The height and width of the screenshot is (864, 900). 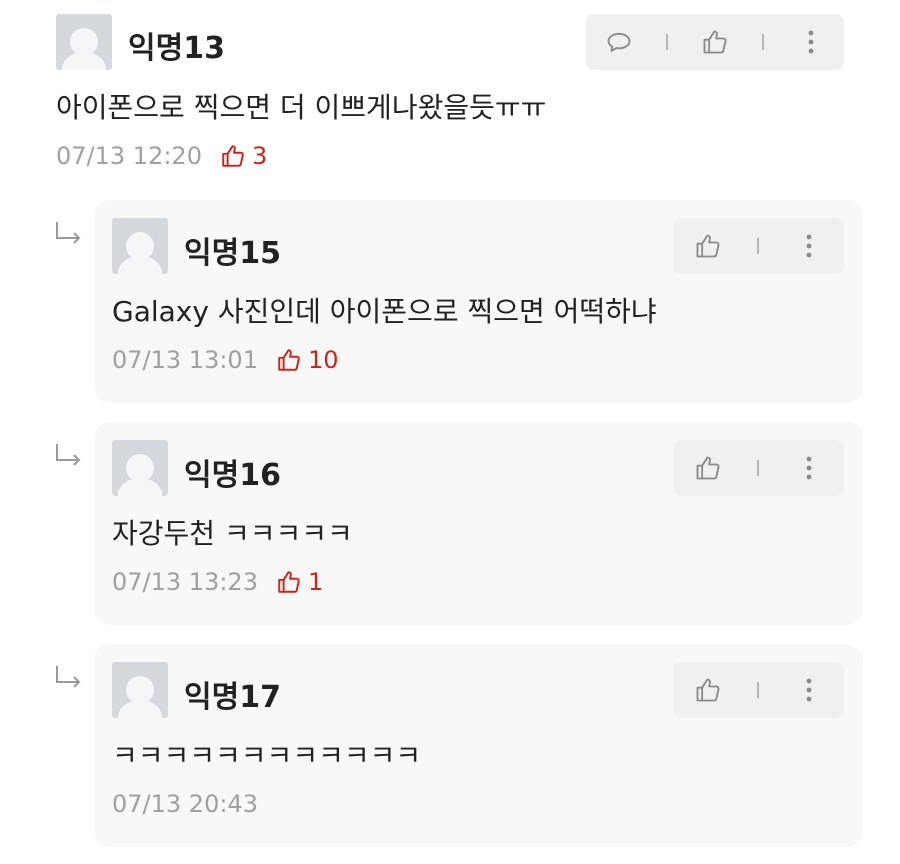 I want to click on like-count-value: 1, so click(x=315, y=582).